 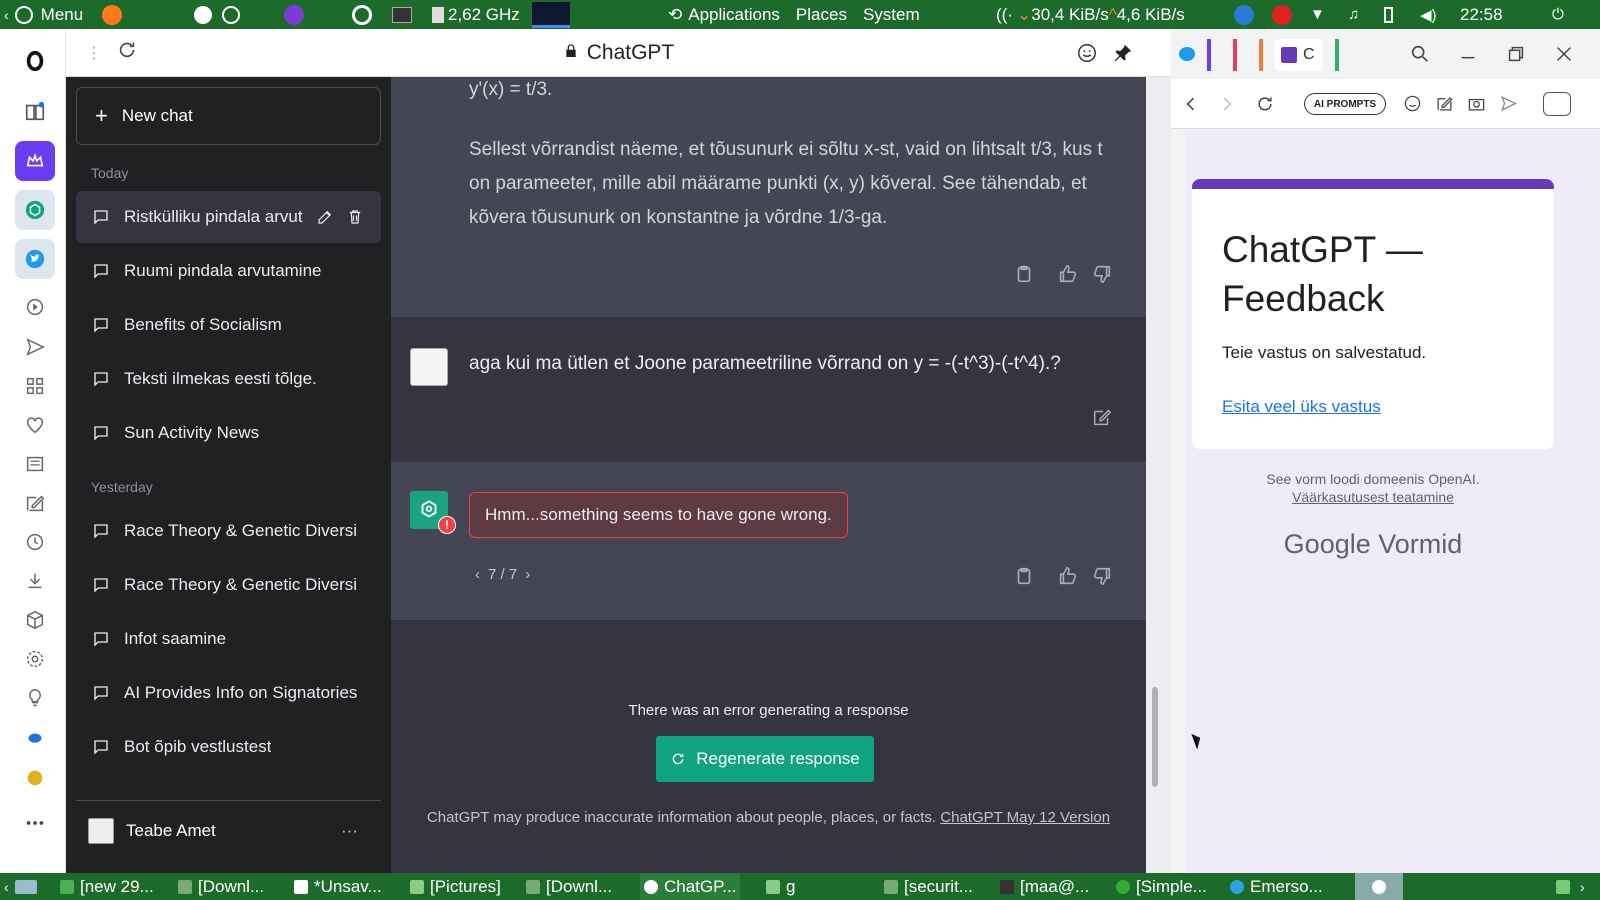 I want to click on places-menu: Places, so click(x=821, y=15).